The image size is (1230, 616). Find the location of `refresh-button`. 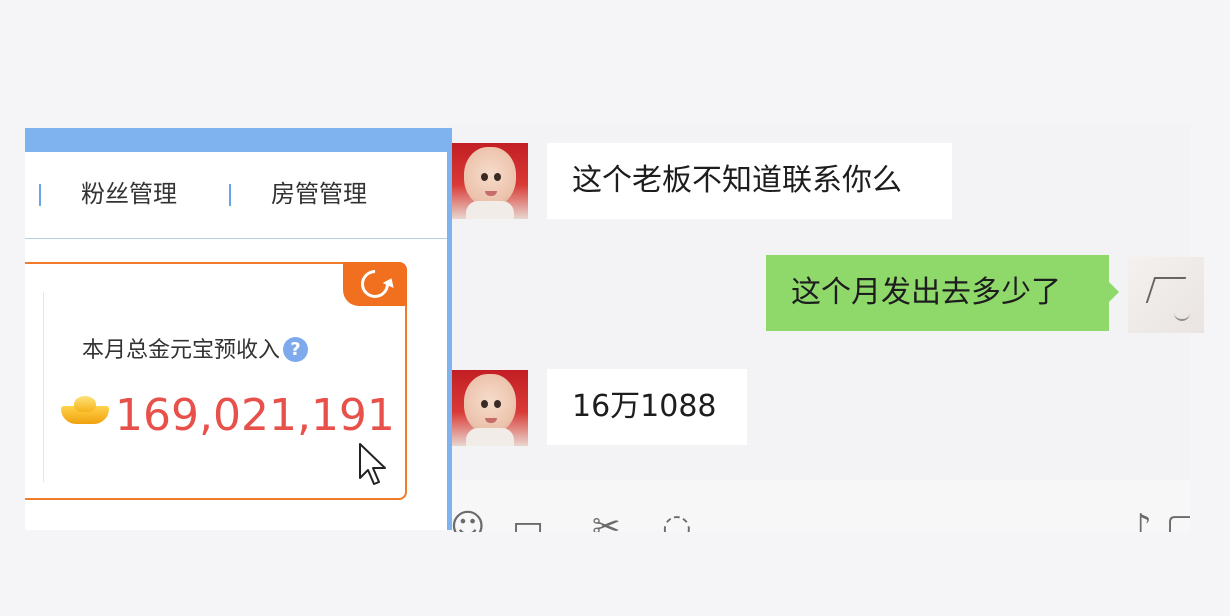

refresh-button is located at coordinates (375, 284).